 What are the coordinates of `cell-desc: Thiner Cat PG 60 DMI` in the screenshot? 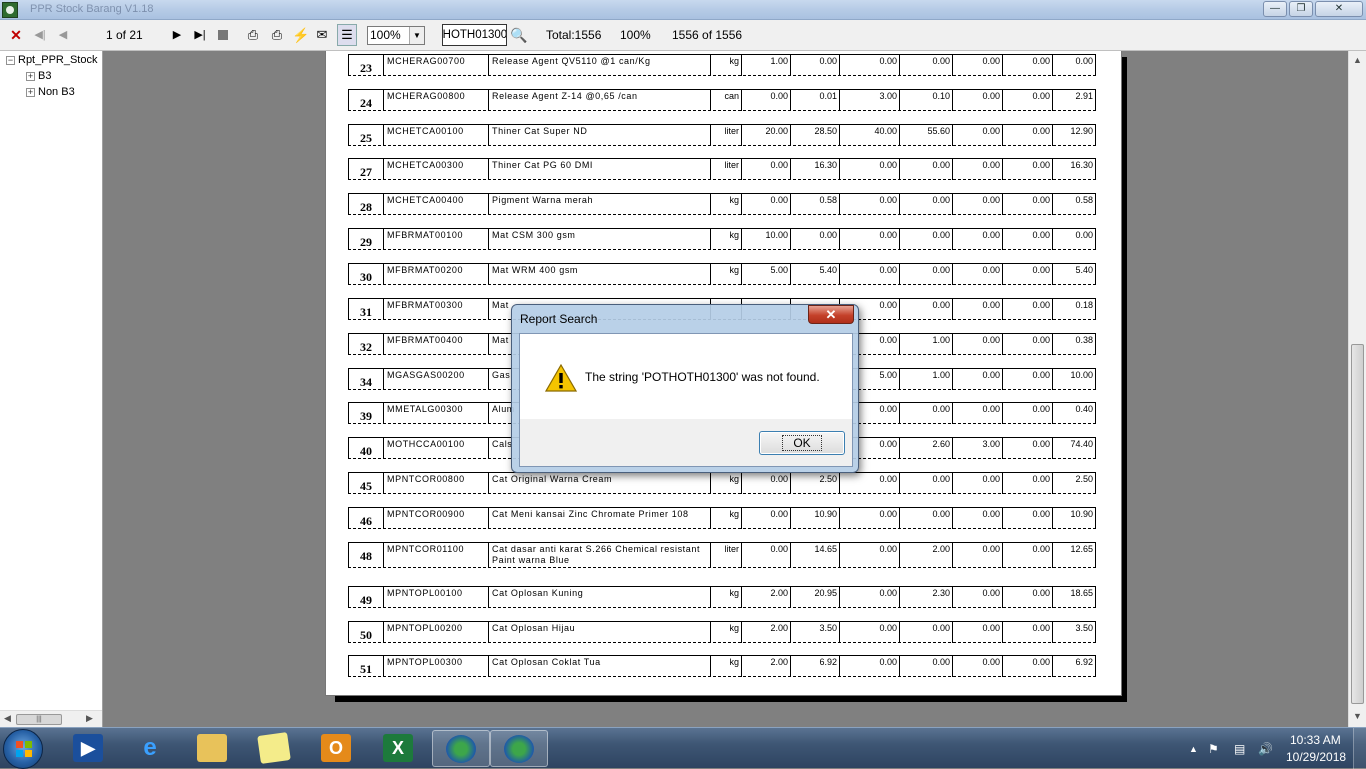 It's located at (599, 169).